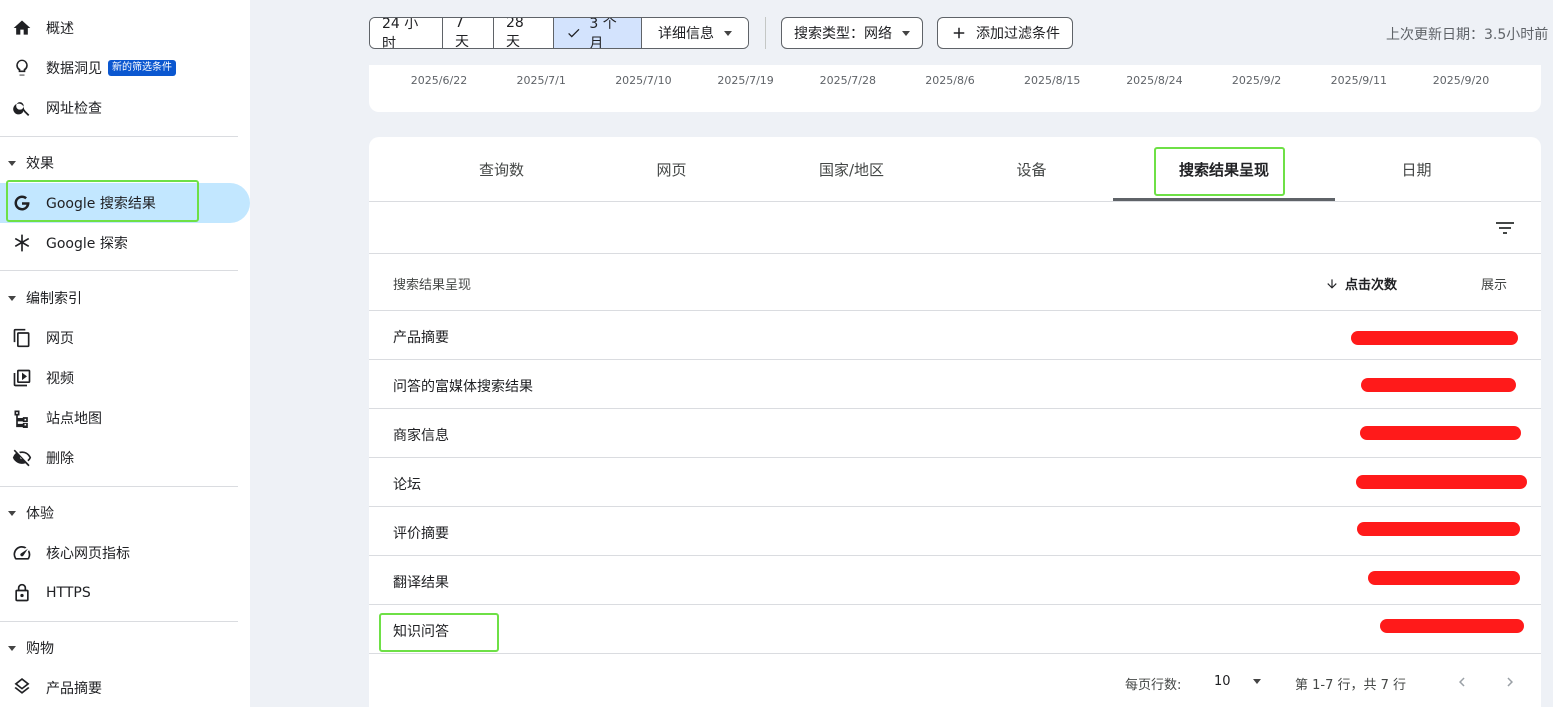  What do you see at coordinates (125, 458) in the screenshot?
I see `sidebar-item-removals: 删除` at bounding box center [125, 458].